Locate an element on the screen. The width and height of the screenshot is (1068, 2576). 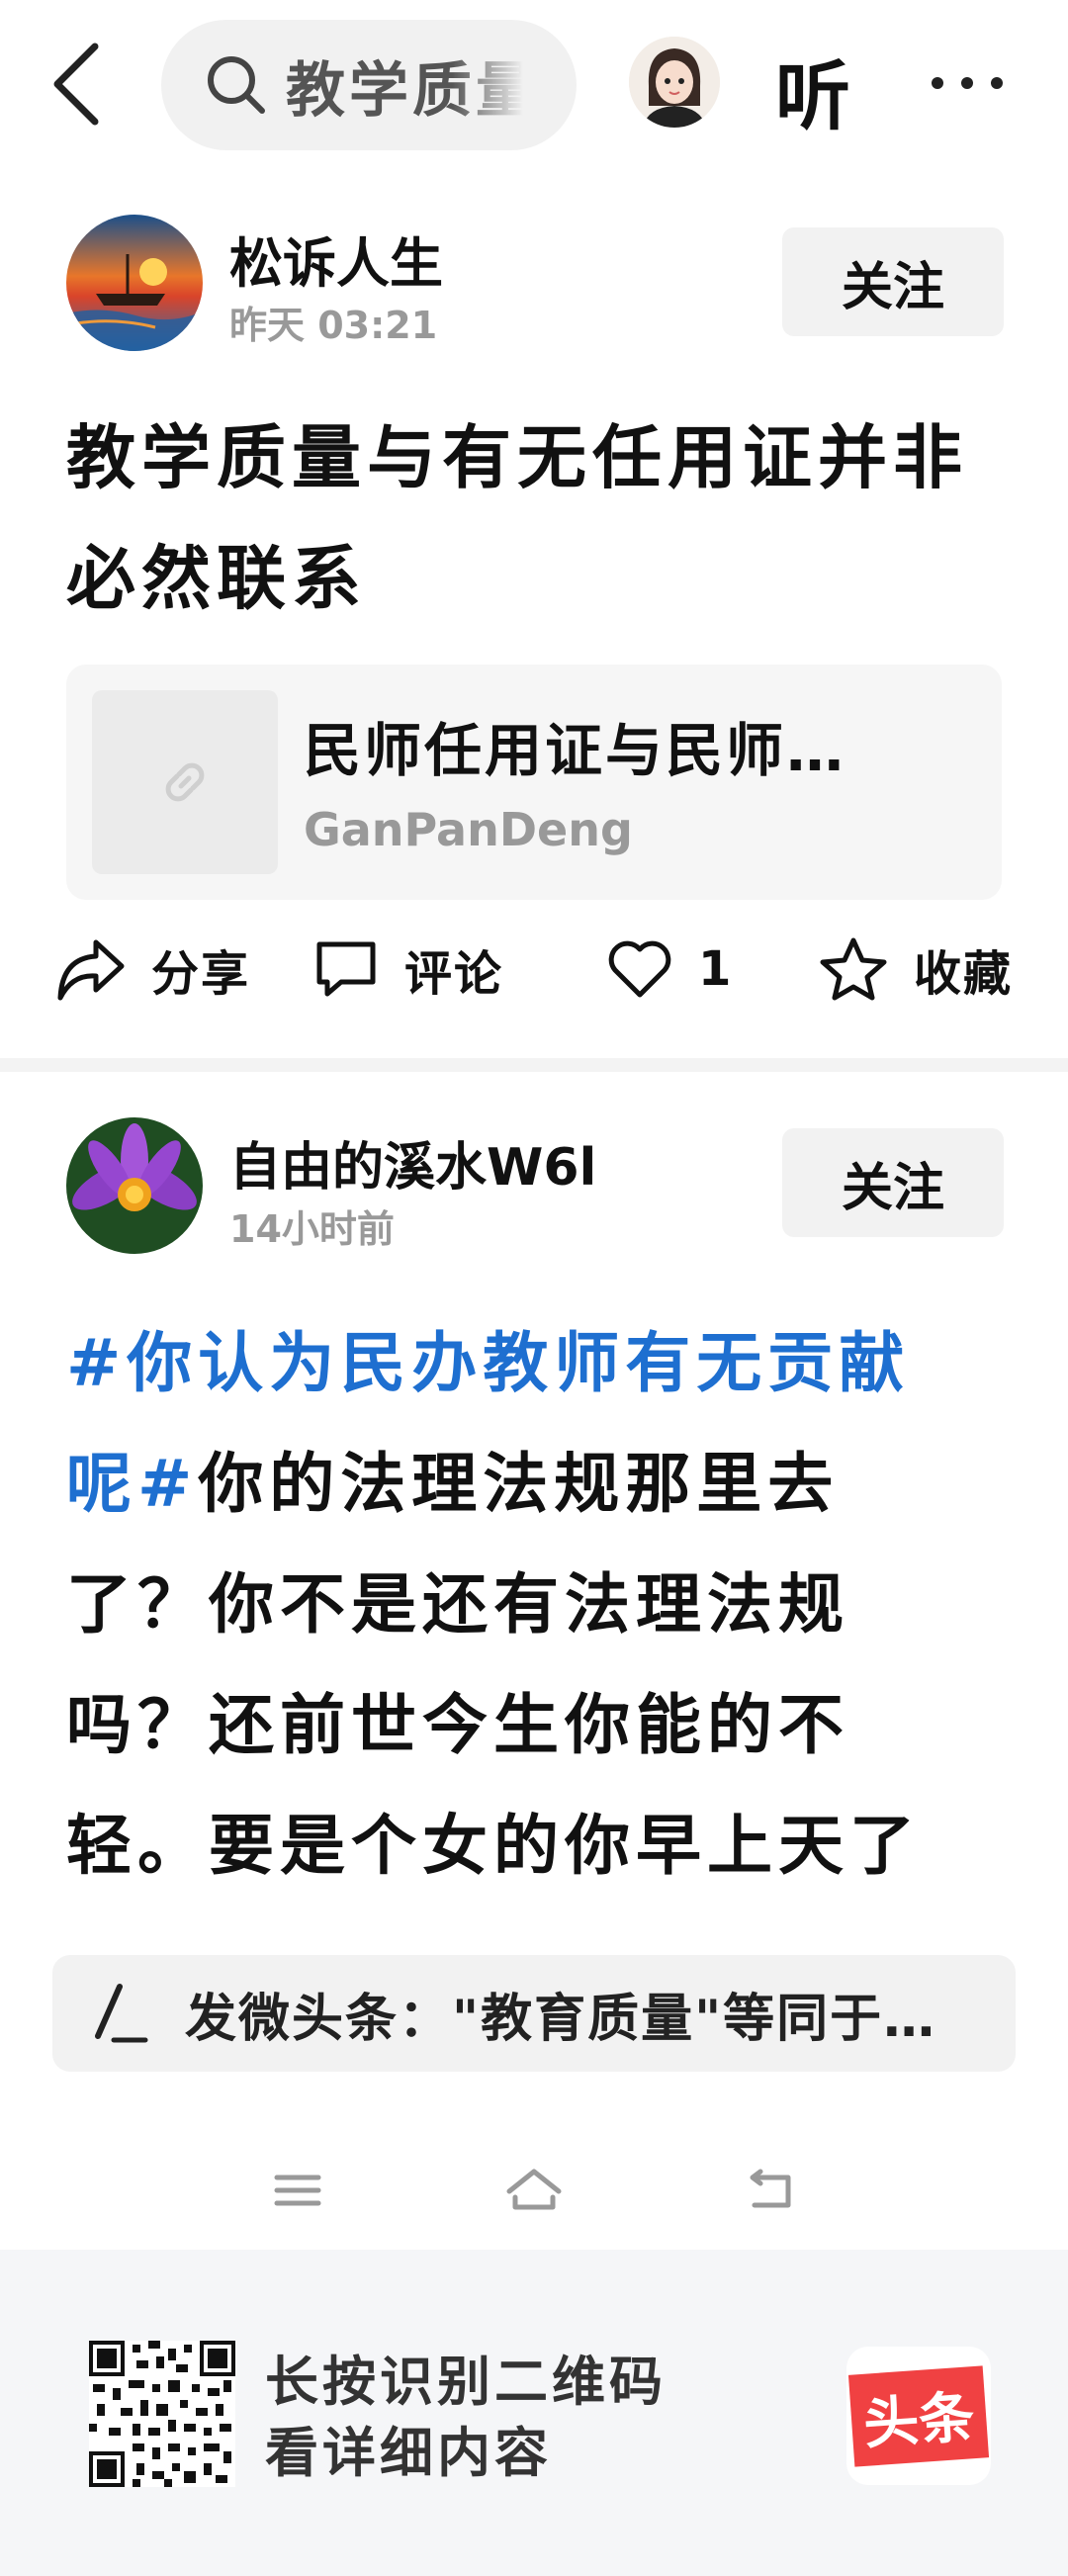
chevron-left-icon is located at coordinates (76, 84).